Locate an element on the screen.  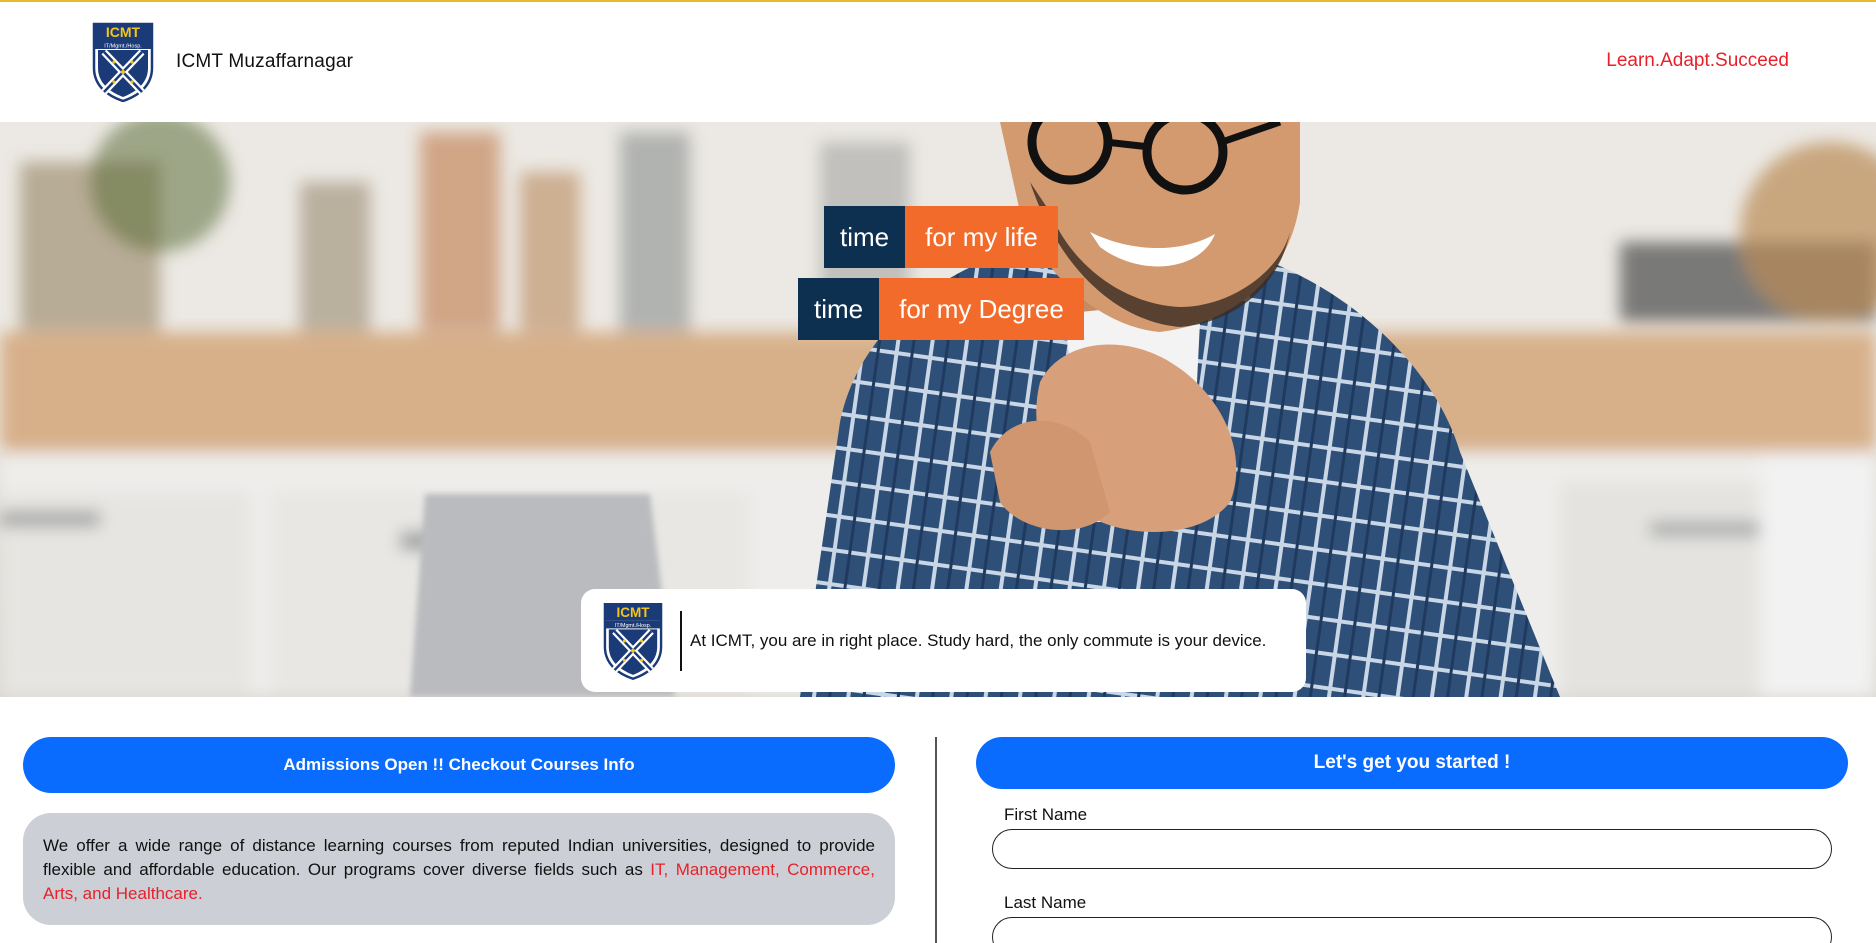
brand: ICMT IT/Mgmt./Hosp. ICMT Muzaffarnagar is located at coordinates (222, 62).